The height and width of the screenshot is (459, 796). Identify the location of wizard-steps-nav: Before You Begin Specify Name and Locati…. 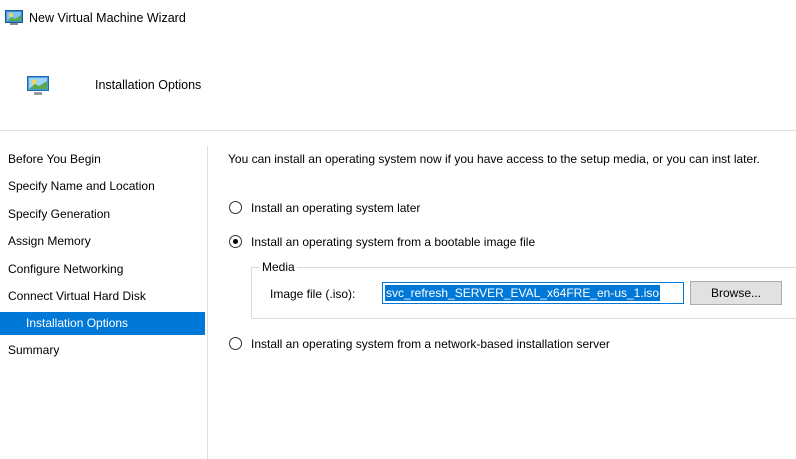
(102, 255).